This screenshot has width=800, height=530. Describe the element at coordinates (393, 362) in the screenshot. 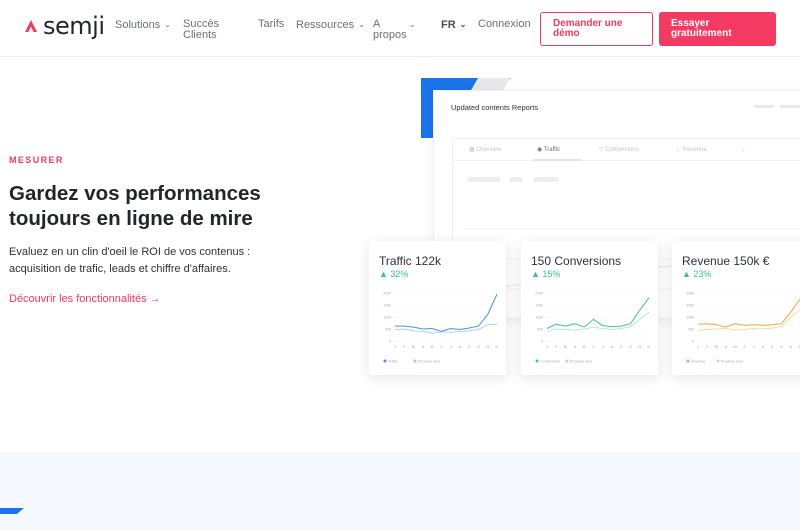

I see `legend-label: Traffic` at that location.